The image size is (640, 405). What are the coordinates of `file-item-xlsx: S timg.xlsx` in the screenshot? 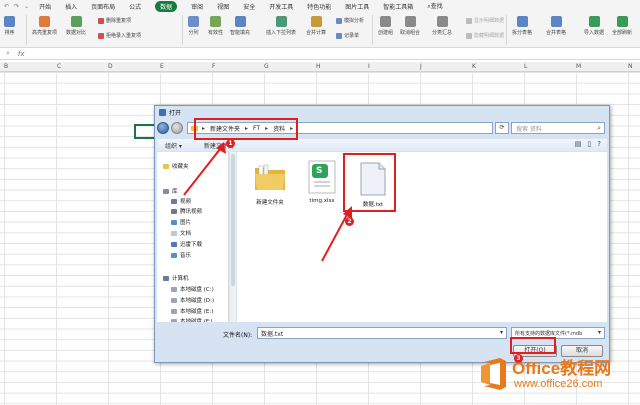 It's located at (322, 182).